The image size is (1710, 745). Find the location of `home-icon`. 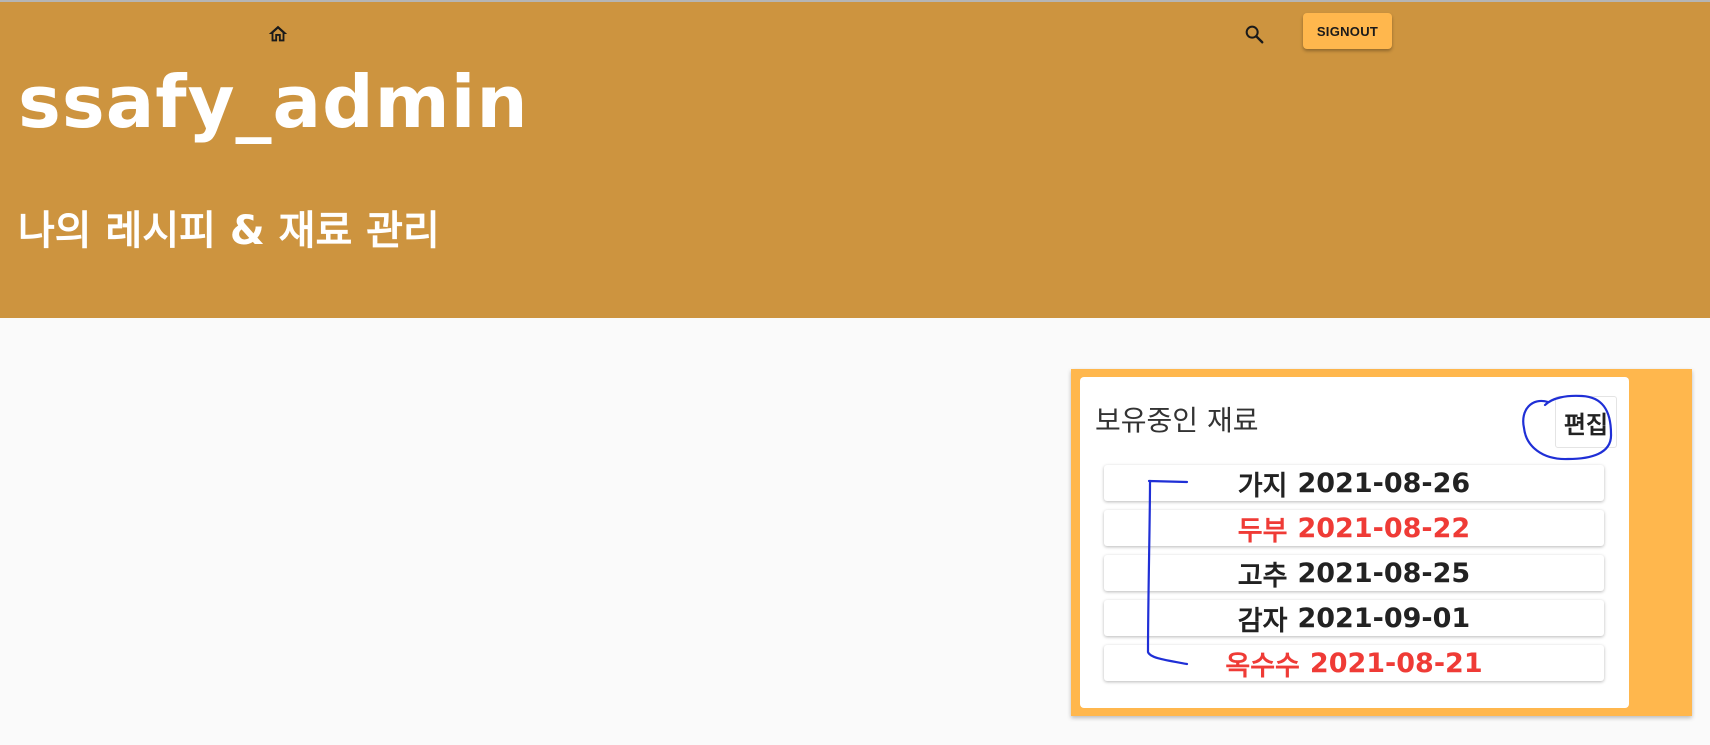

home-icon is located at coordinates (278, 33).